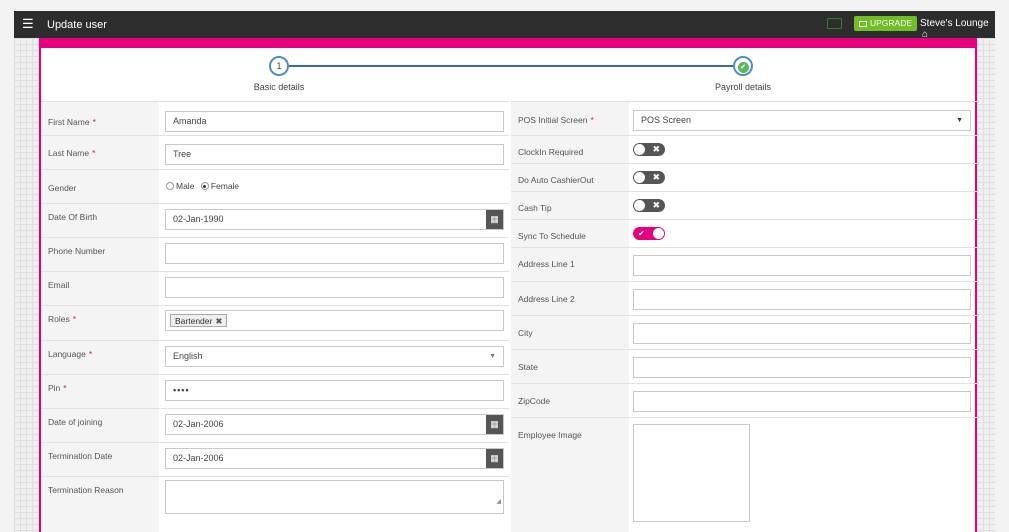 This screenshot has height=532, width=1009. What do you see at coordinates (185, 186) in the screenshot?
I see `male-label: Male` at bounding box center [185, 186].